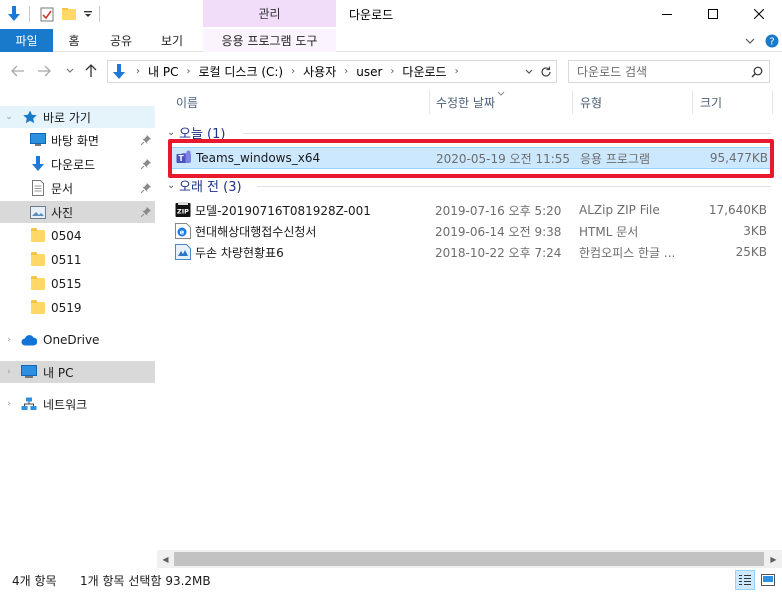 The width and height of the screenshot is (782, 593). I want to click on column-header-modified: 수정한 날짜, so click(465, 102).